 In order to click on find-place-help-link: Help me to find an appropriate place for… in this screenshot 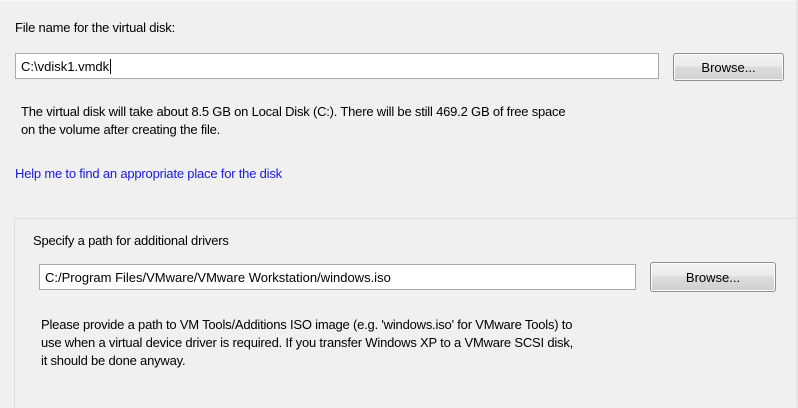, I will do `click(148, 173)`.